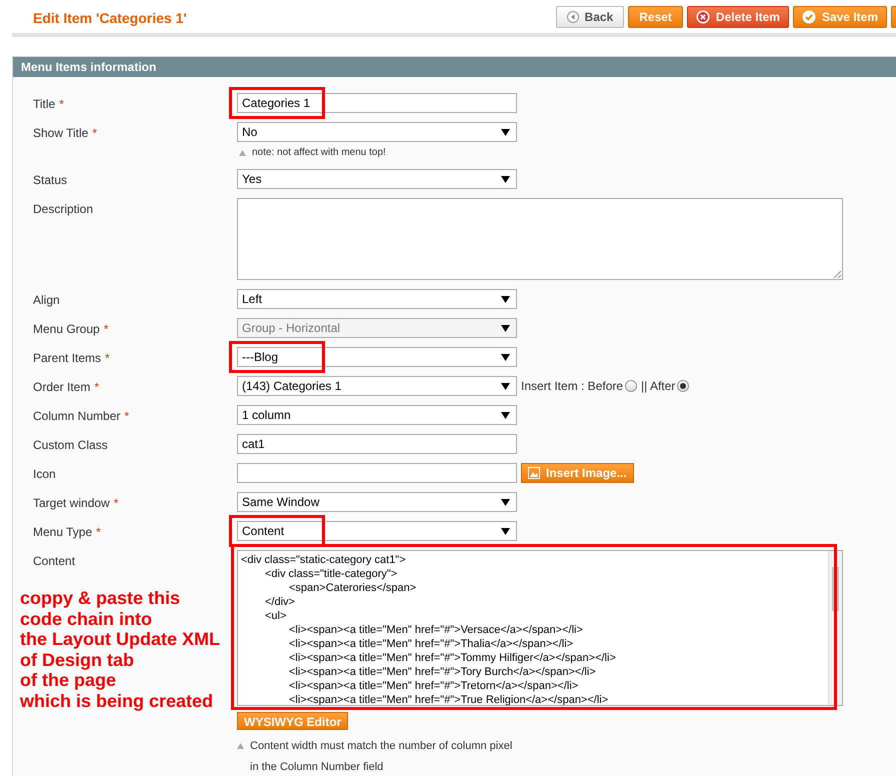 This screenshot has height=776, width=896. What do you see at coordinates (454, 67) in the screenshot?
I see `section-header: Menu Items information` at bounding box center [454, 67].